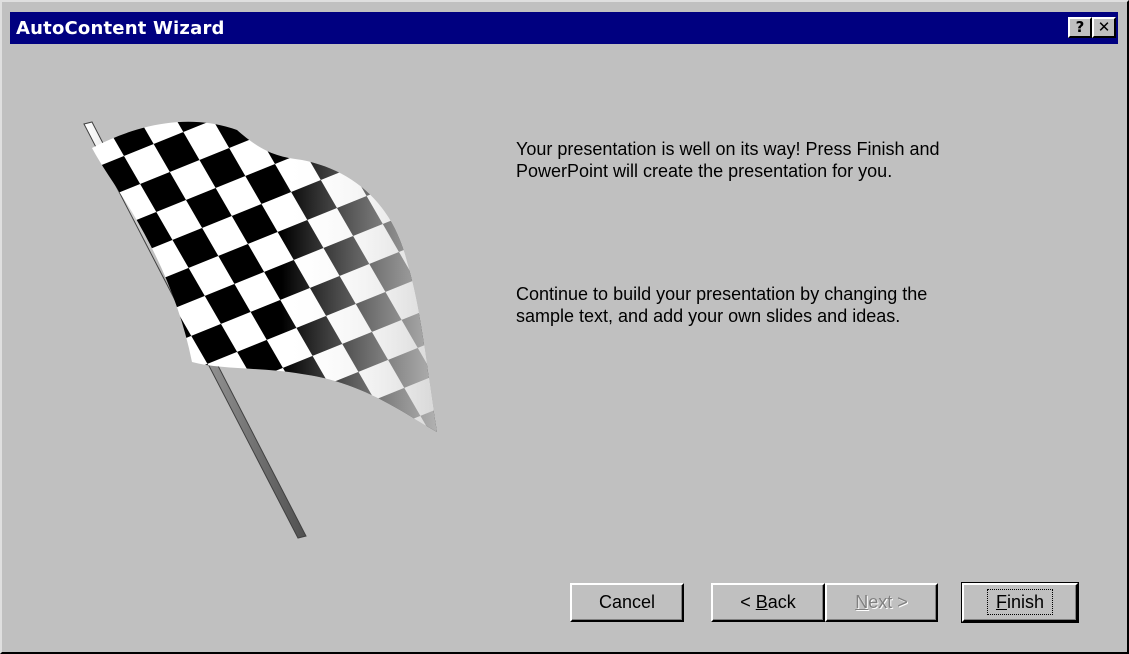 The image size is (1129, 654). What do you see at coordinates (1001, 602) in the screenshot?
I see `finish-mnemonic: F` at bounding box center [1001, 602].